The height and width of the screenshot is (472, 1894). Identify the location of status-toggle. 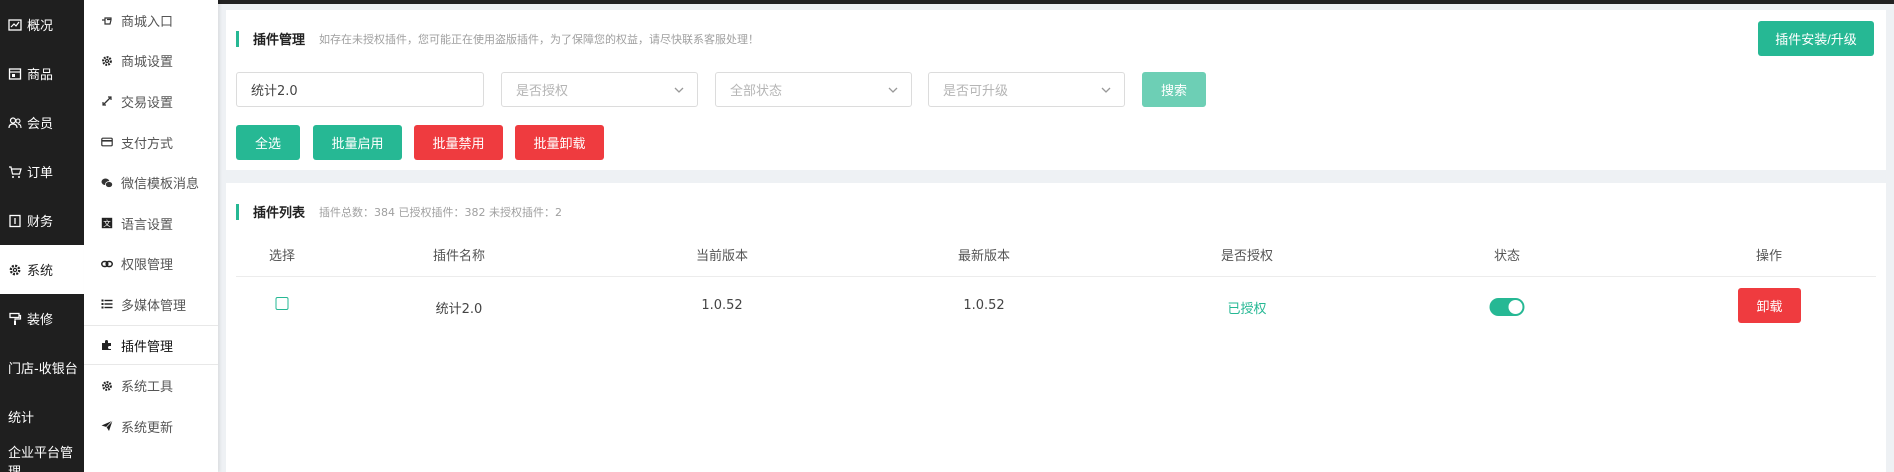
(1507, 307).